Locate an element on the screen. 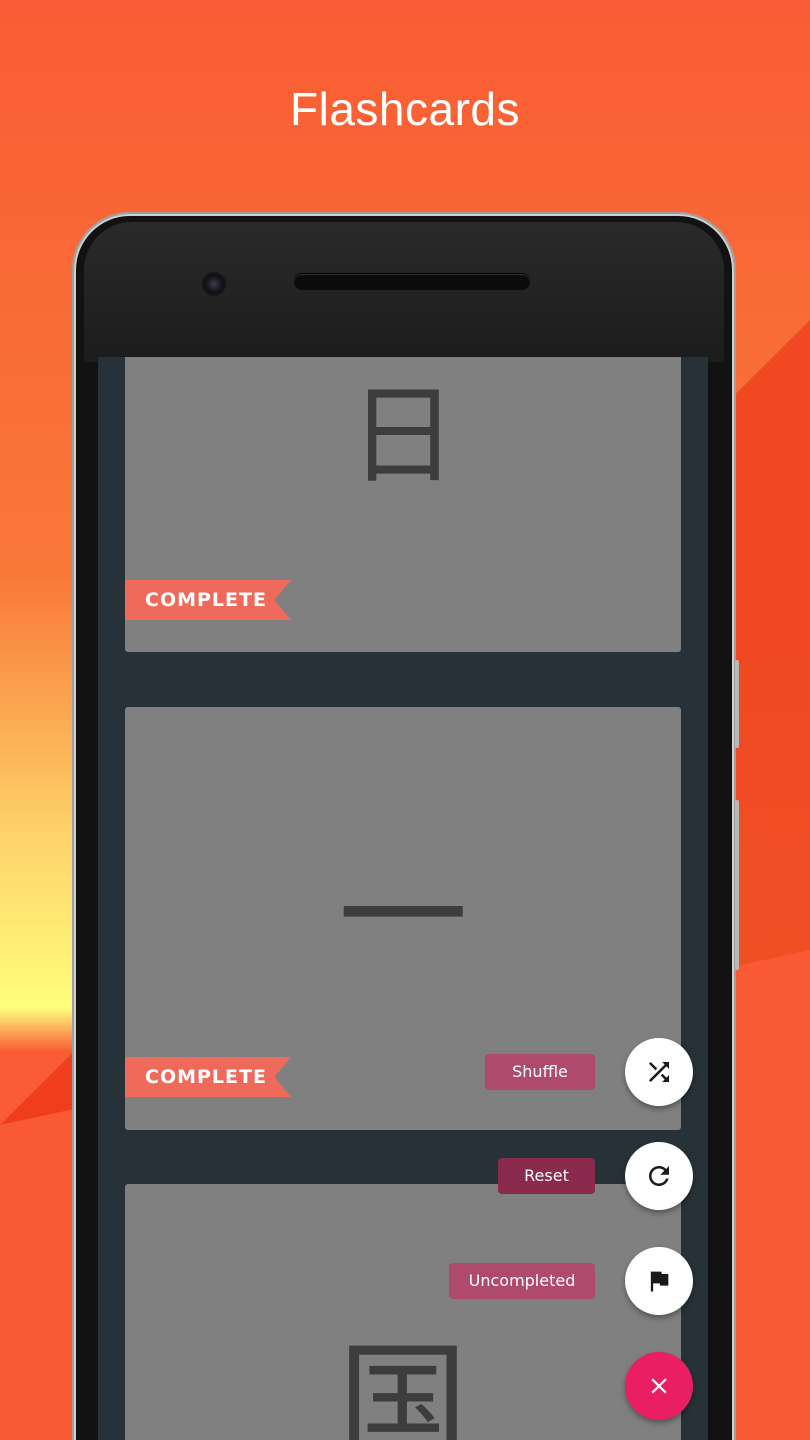  uncompleted-button is located at coordinates (659, 1281).